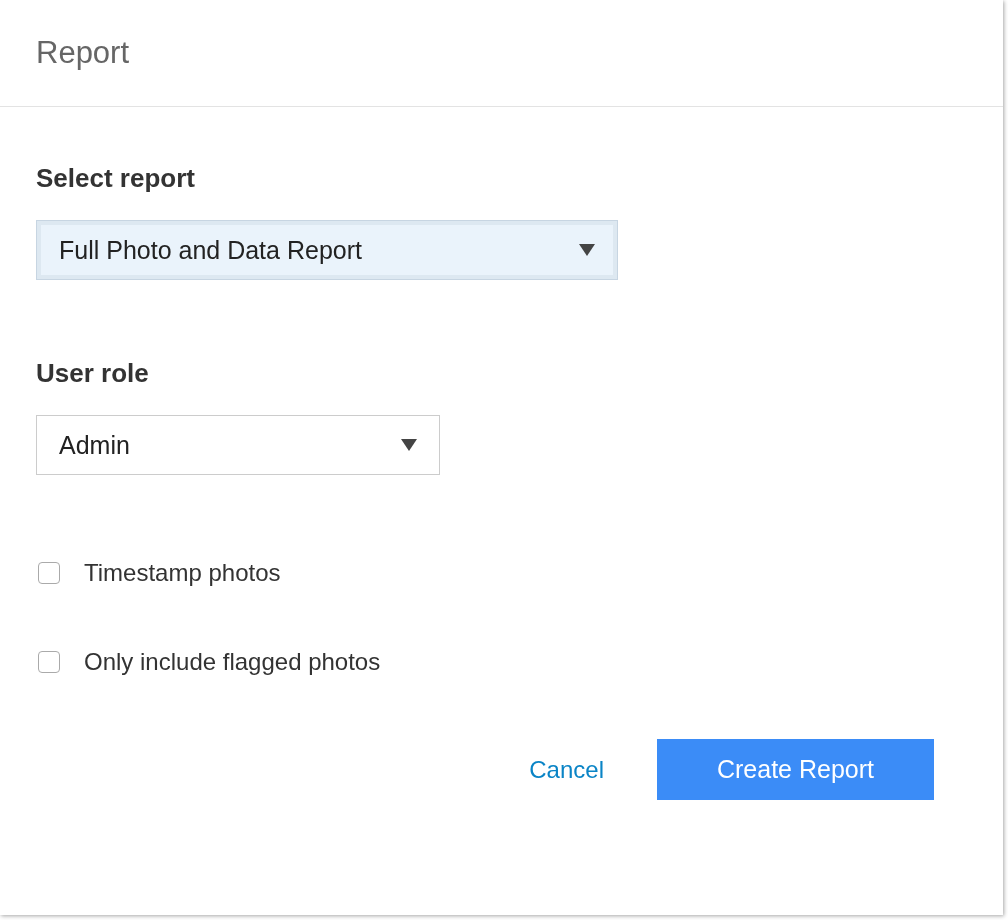  I want to click on checkbox-label: Only include flagged photos, so click(232, 662).